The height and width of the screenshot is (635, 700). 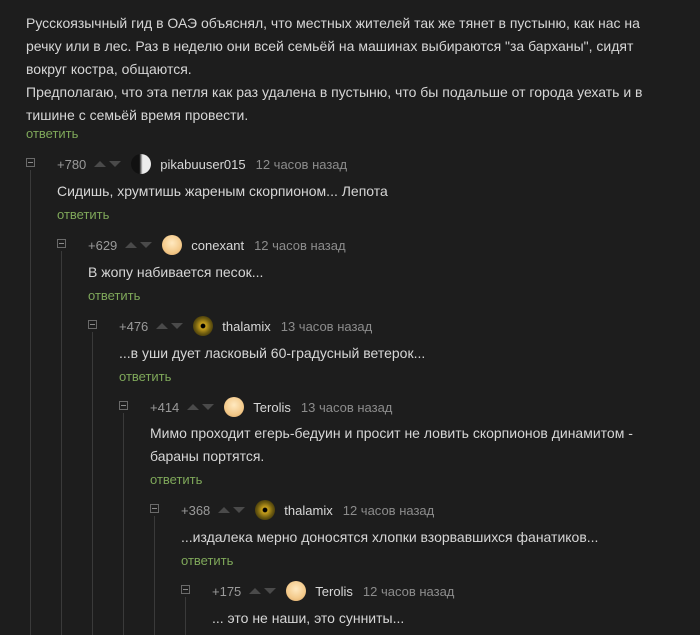 I want to click on comment-rating: +368, so click(x=196, y=510).